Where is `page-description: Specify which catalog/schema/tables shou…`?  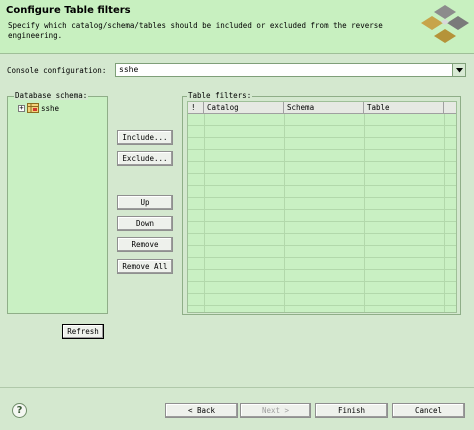 page-description: Specify which catalog/schema/tables shou… is located at coordinates (195, 30).